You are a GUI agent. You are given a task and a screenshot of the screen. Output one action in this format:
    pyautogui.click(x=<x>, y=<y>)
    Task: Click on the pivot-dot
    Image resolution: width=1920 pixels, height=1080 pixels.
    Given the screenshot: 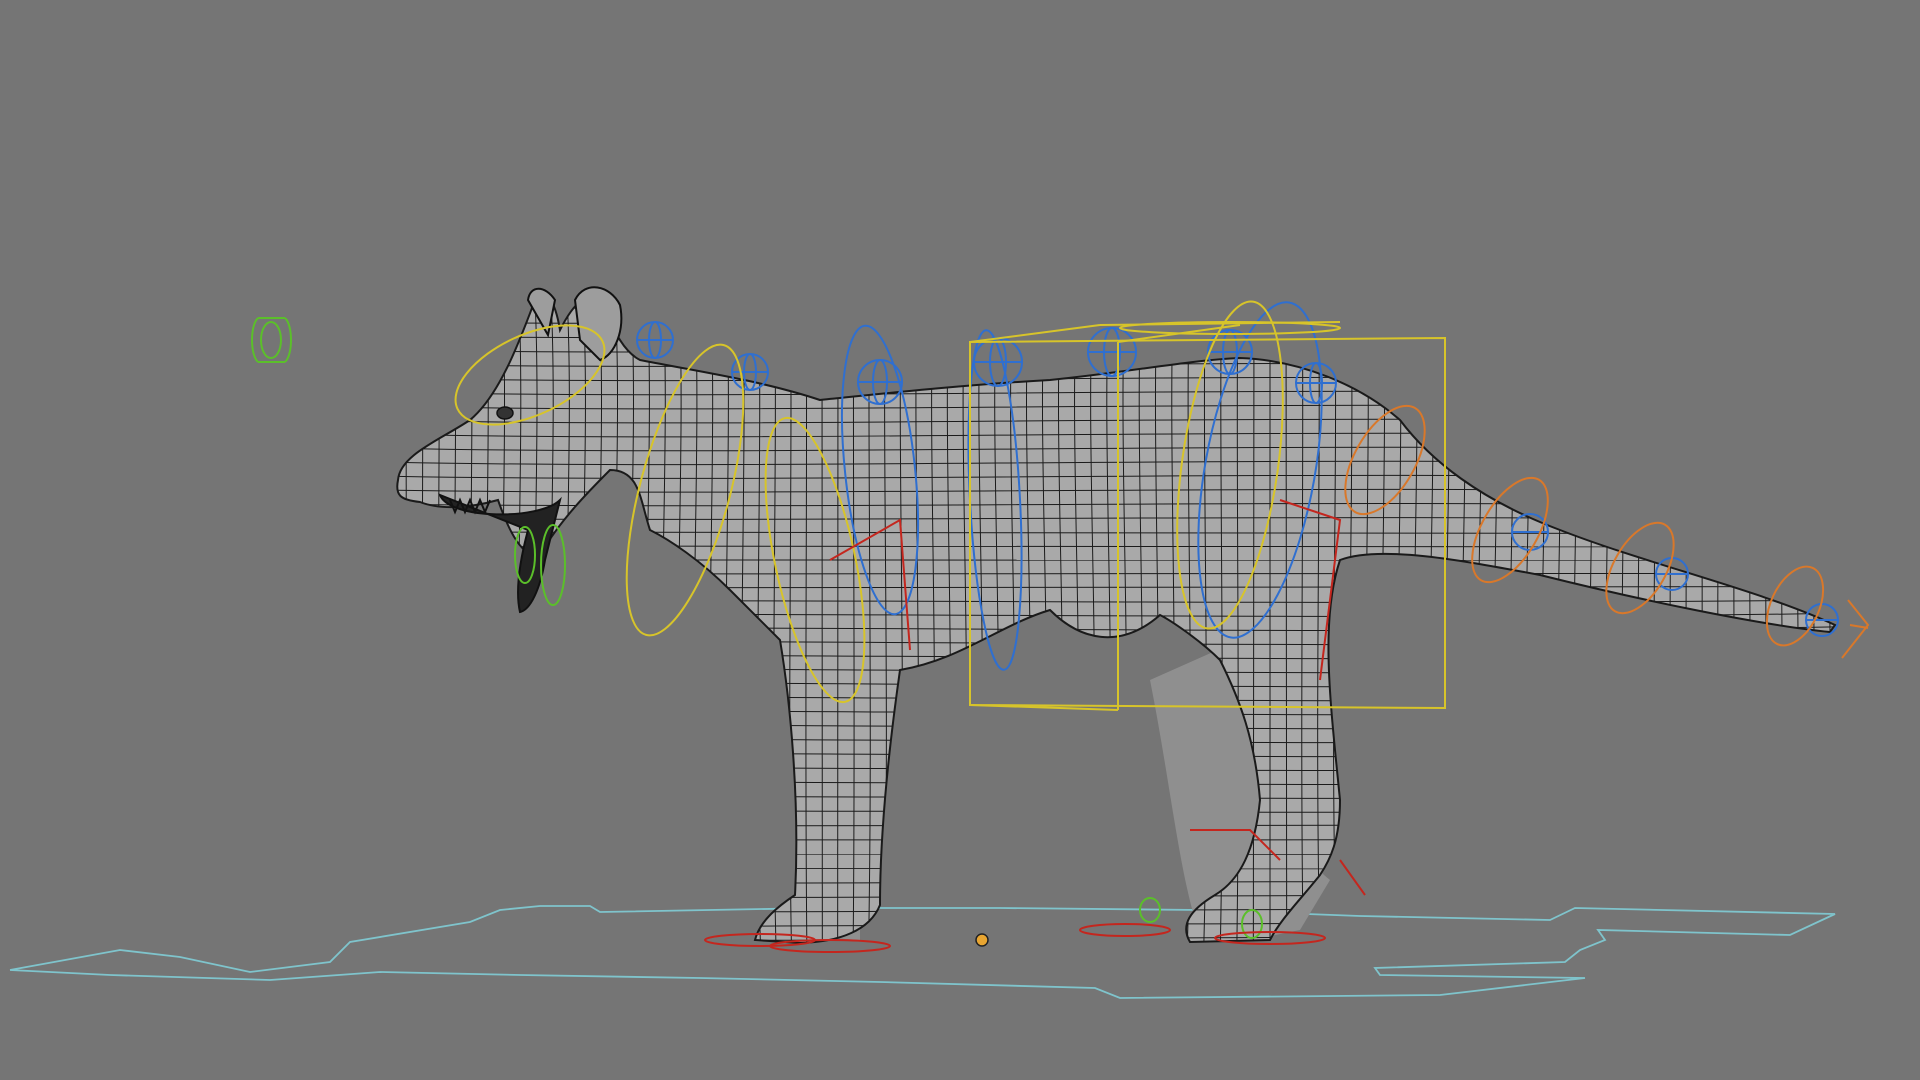 What is the action you would take?
    pyautogui.click(x=982, y=940)
    